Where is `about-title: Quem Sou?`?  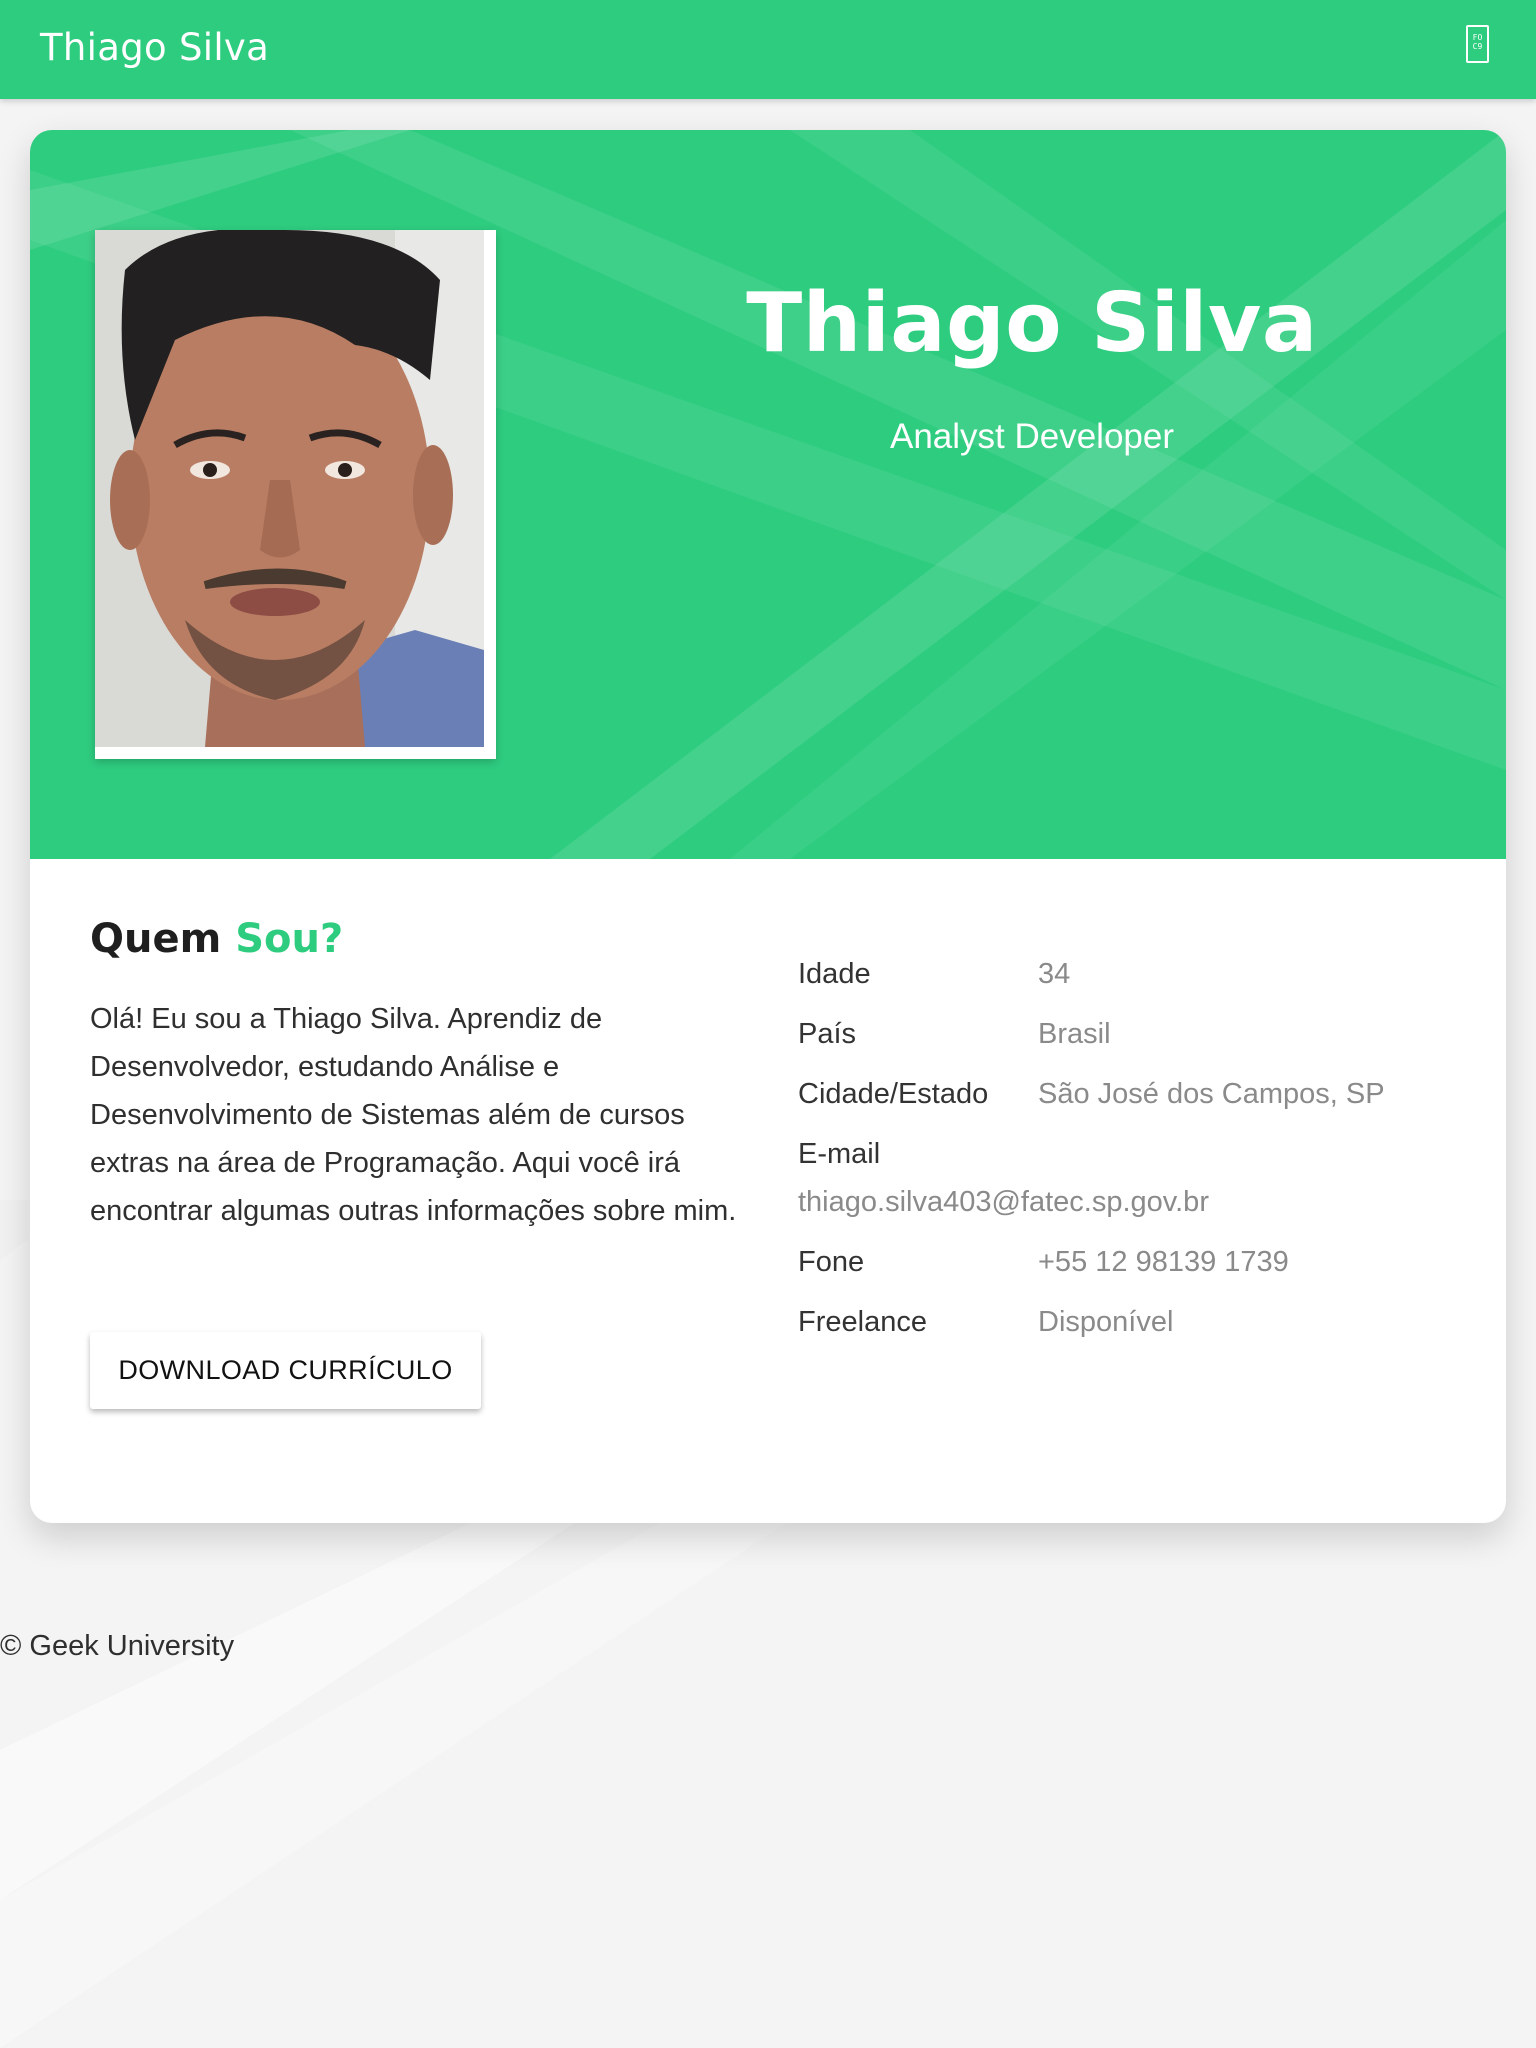 about-title: Quem Sou? is located at coordinates (216, 939).